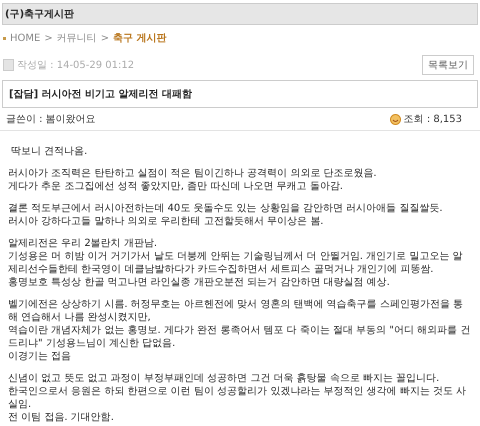 This screenshot has width=480, height=426. Describe the element at coordinates (238, 398) in the screenshot. I see `body-text: 한국인으로서 응원은 하되 한편으로 이런 팀이 성공할리가 있겠냐라는 부정적인 생각에 빠지는 것도 사실임.` at that location.